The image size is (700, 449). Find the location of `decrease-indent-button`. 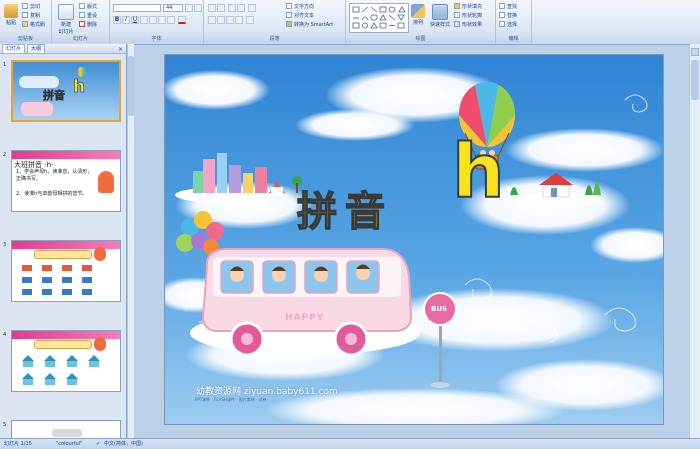

decrease-indent-button is located at coordinates (232, 8).